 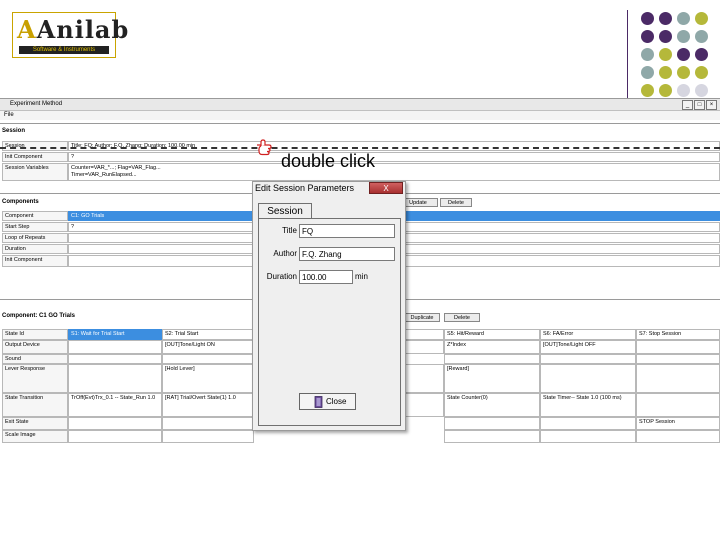 What do you see at coordinates (289, 230) in the screenshot?
I see `title-field-label: Title` at bounding box center [289, 230].